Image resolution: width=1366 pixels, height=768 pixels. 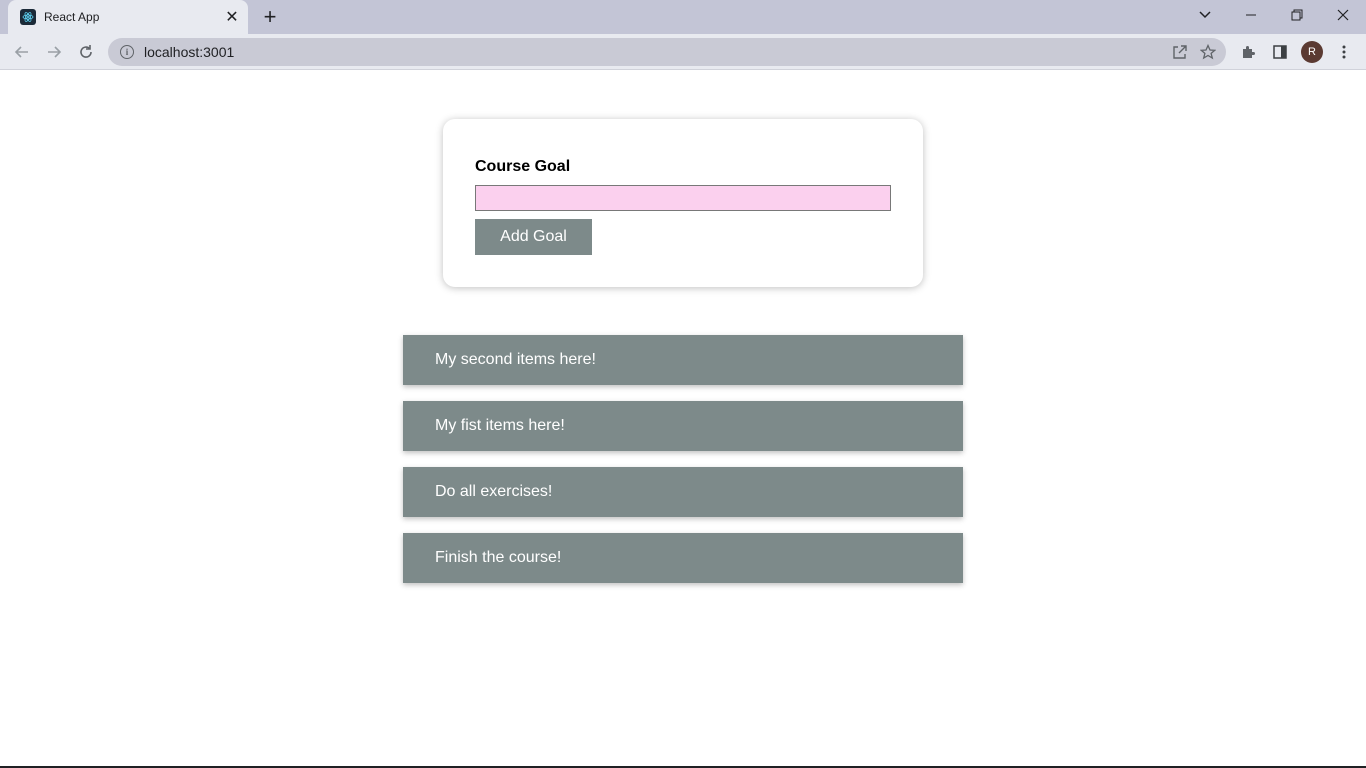 I want to click on tab-title: React App, so click(x=72, y=17).